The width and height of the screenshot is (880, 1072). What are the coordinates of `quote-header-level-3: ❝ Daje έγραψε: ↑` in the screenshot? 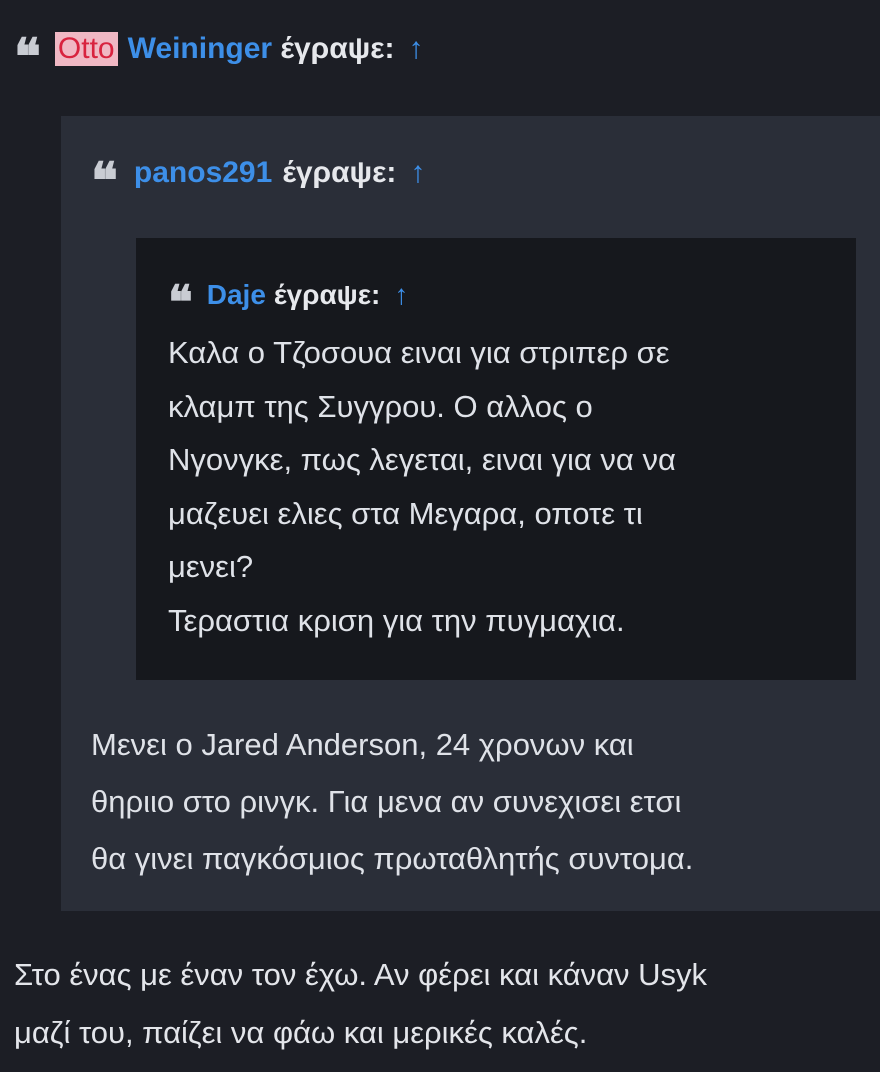 It's located at (288, 298).